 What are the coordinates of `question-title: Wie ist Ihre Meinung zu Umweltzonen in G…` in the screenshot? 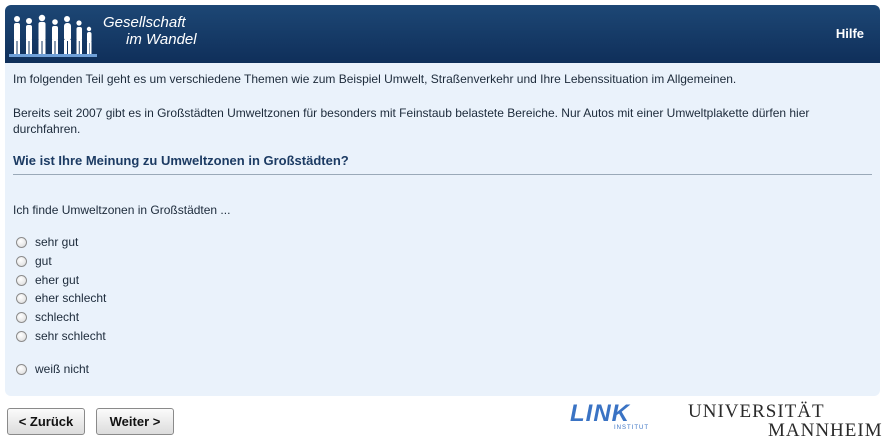 It's located at (442, 164).